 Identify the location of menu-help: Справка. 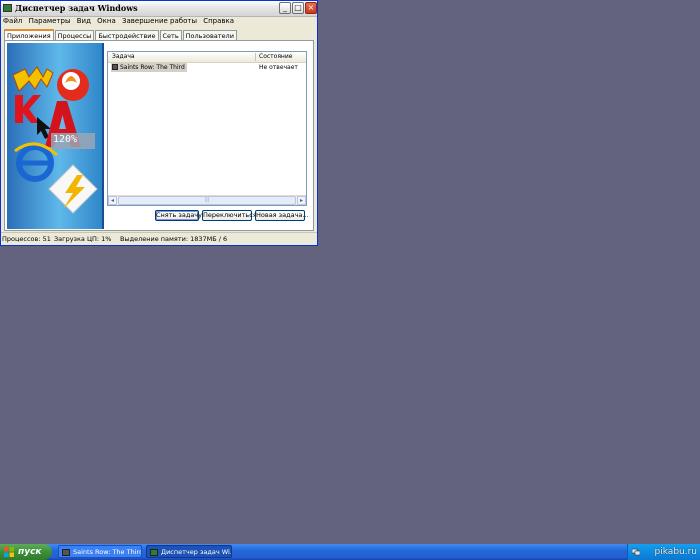
(218, 20).